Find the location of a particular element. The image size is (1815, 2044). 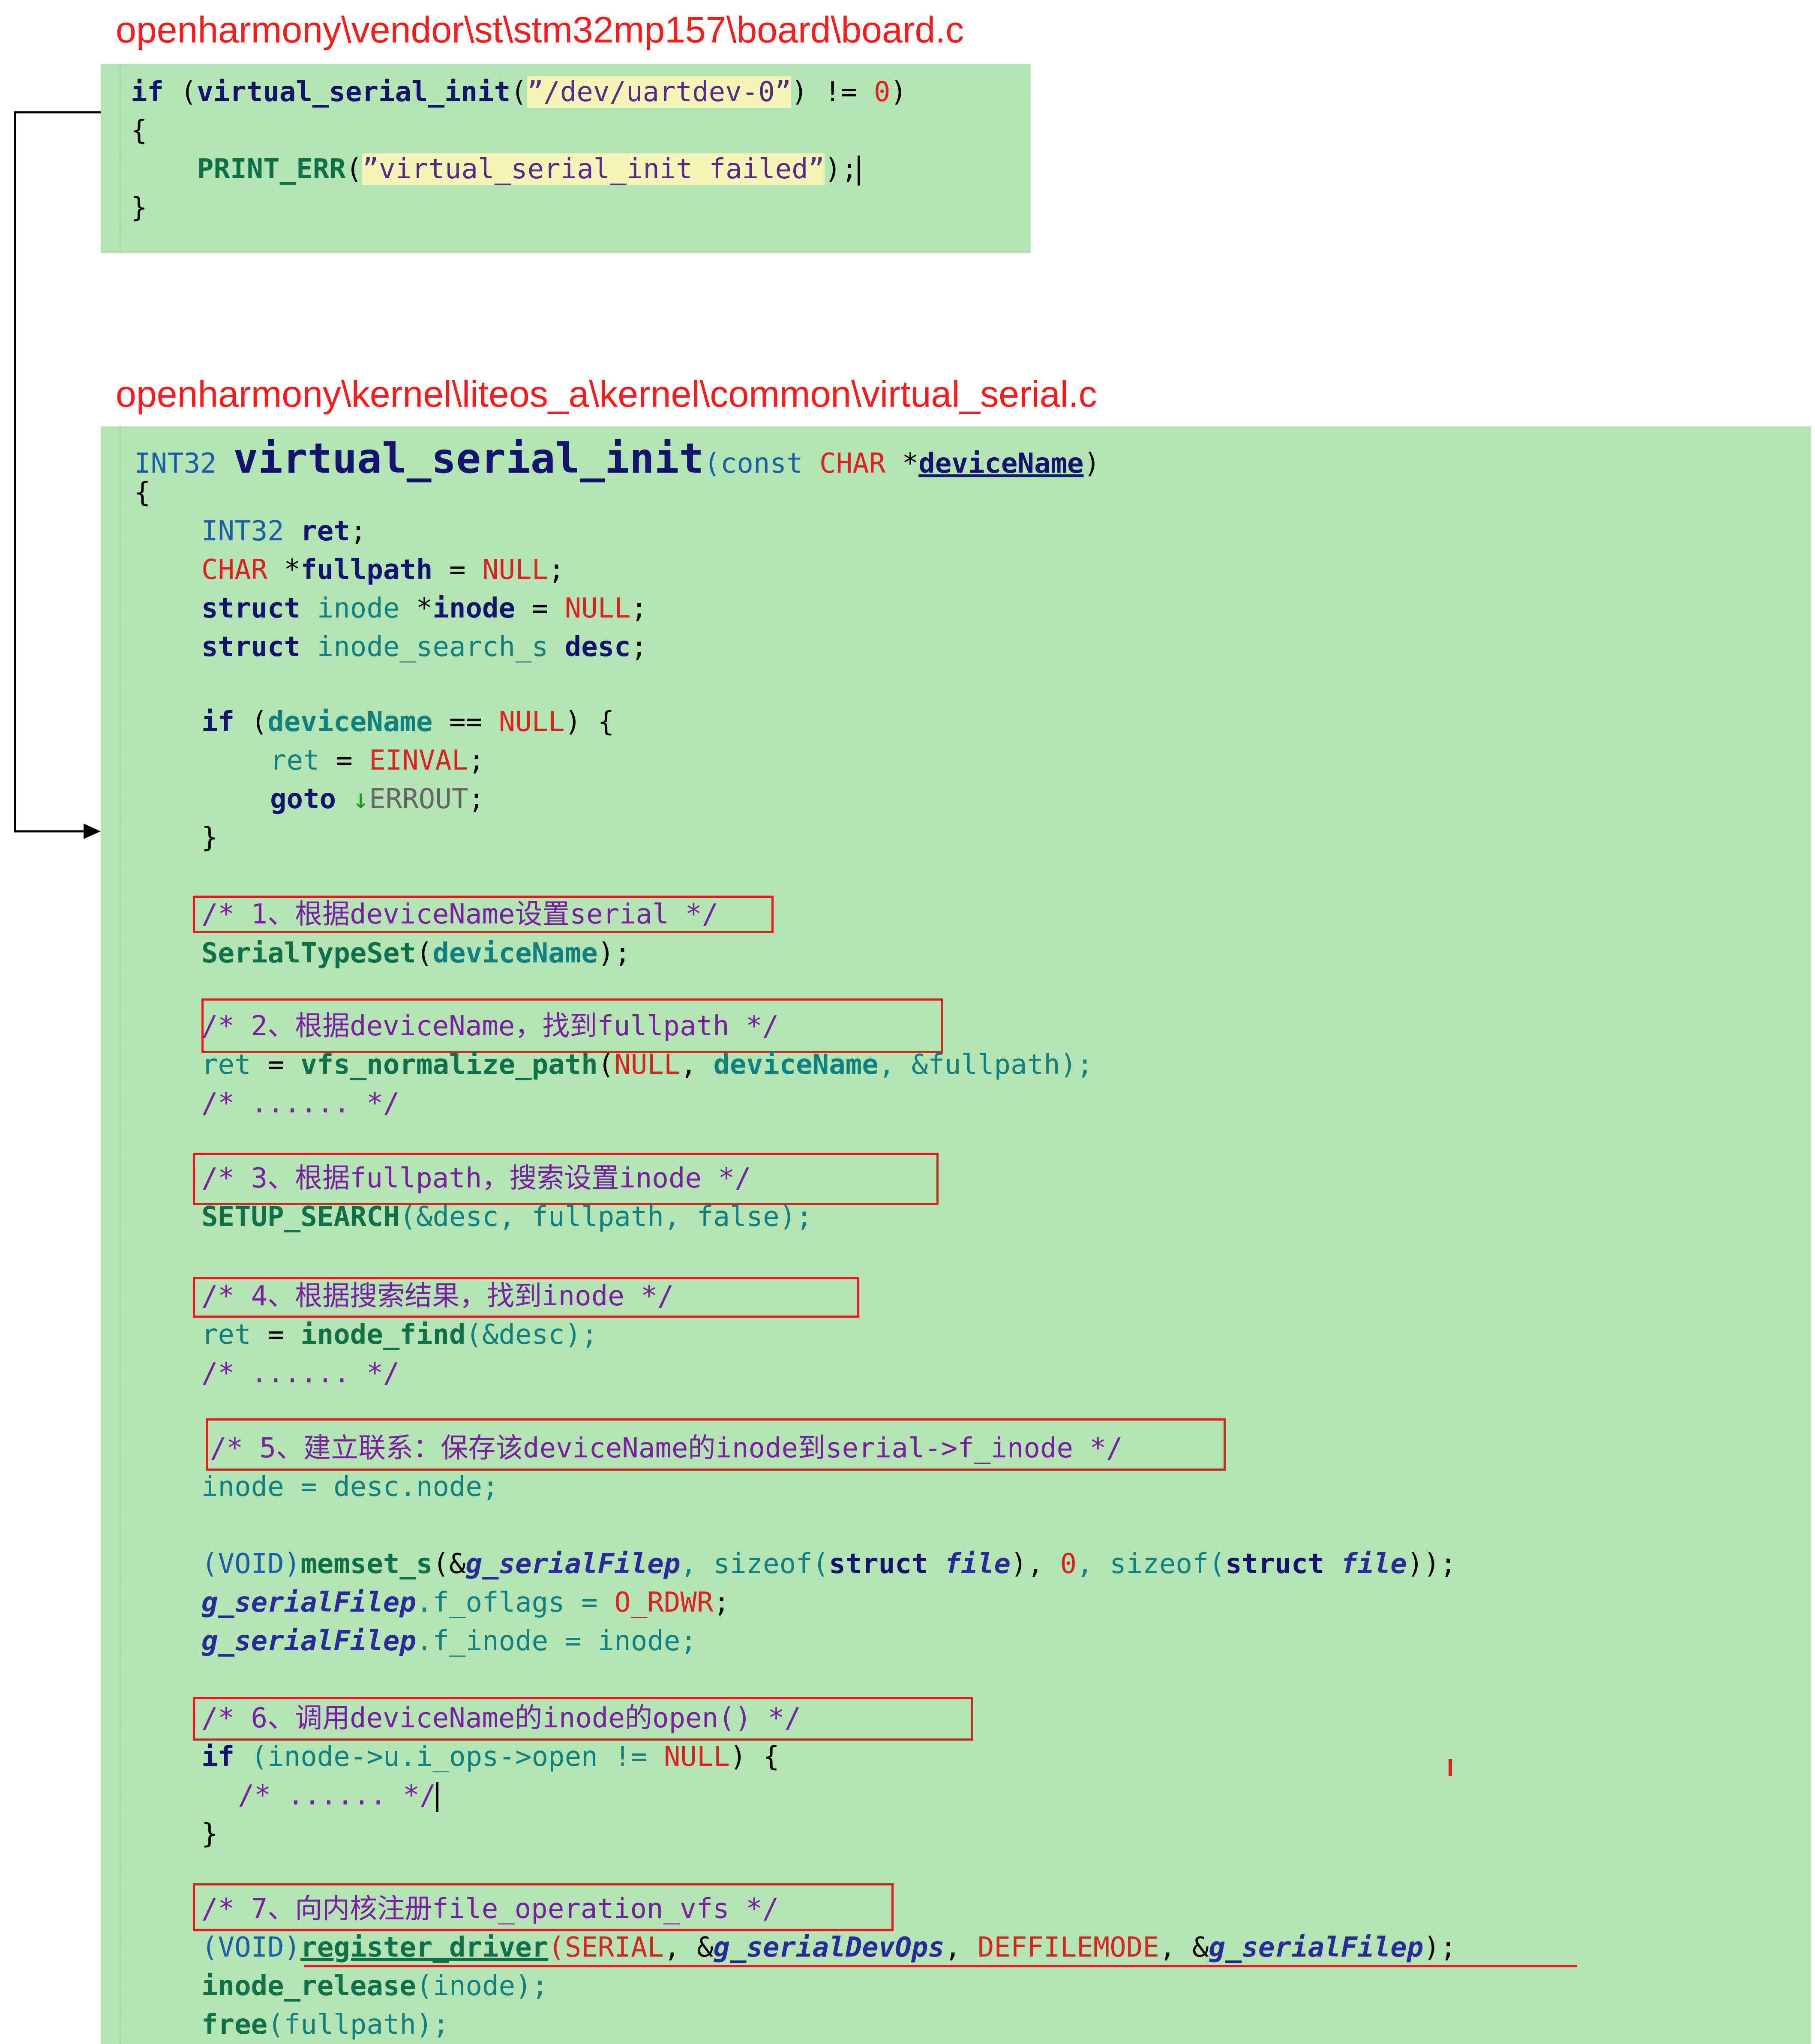

code-line: g_serialFilep.f_oflags = O_RDWR; is located at coordinates (465, 1602).